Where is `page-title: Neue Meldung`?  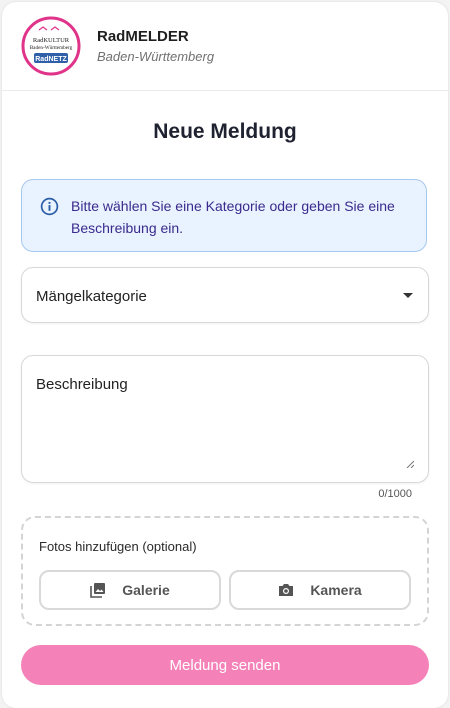 page-title: Neue Meldung is located at coordinates (225, 131).